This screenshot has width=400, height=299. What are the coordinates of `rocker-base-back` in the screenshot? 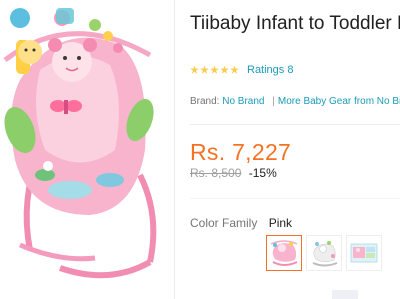 It's located at (57, 252).